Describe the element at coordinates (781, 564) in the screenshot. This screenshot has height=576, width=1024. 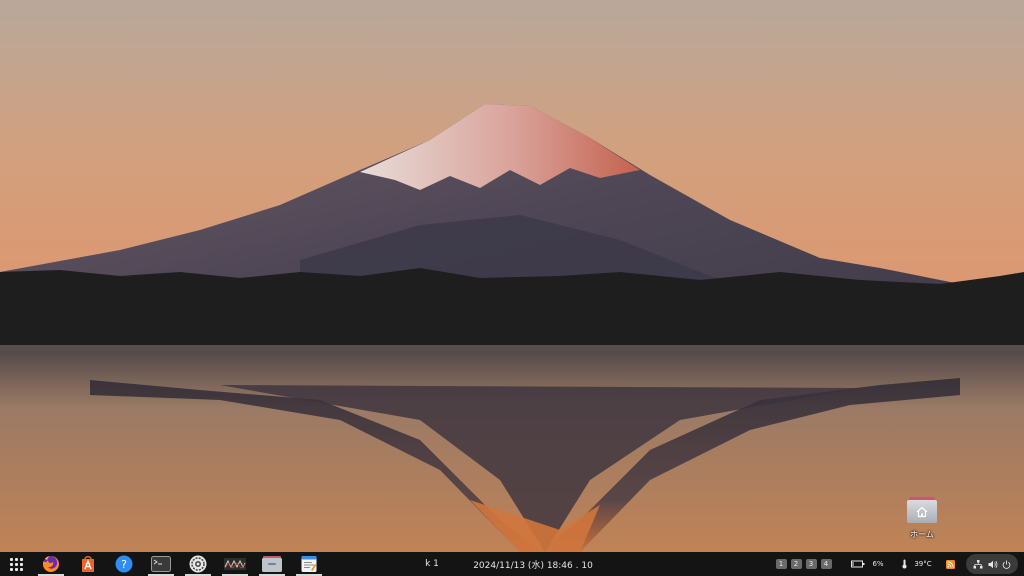
I see `workspace-1: 1` at that location.